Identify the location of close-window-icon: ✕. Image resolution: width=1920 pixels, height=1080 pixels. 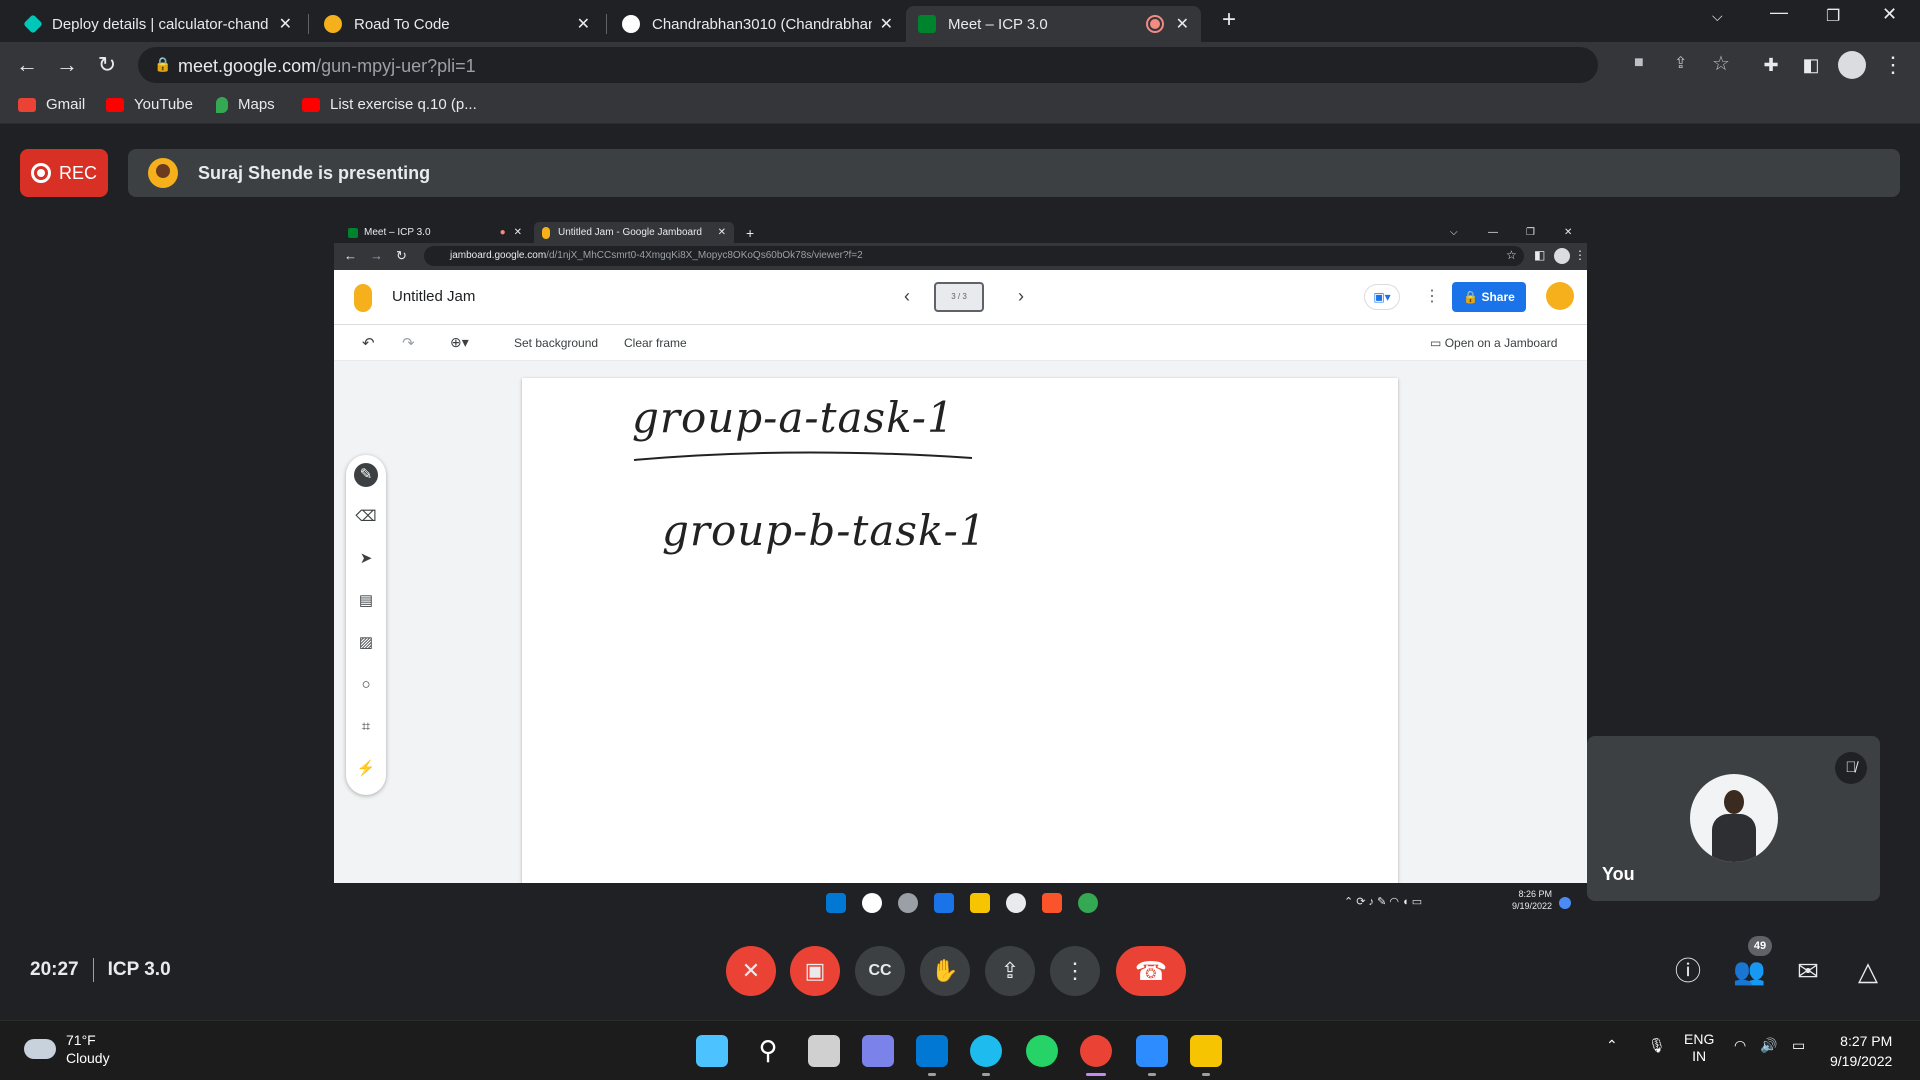
(1889, 14).